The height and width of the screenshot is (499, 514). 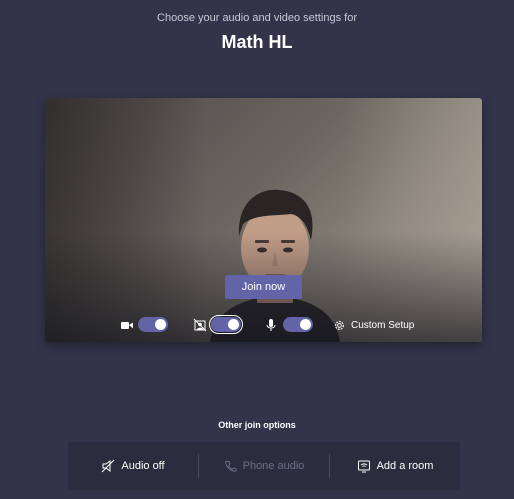 I want to click on other-join-options-bar: Audio off Phone audio Add a room, so click(x=264, y=466).